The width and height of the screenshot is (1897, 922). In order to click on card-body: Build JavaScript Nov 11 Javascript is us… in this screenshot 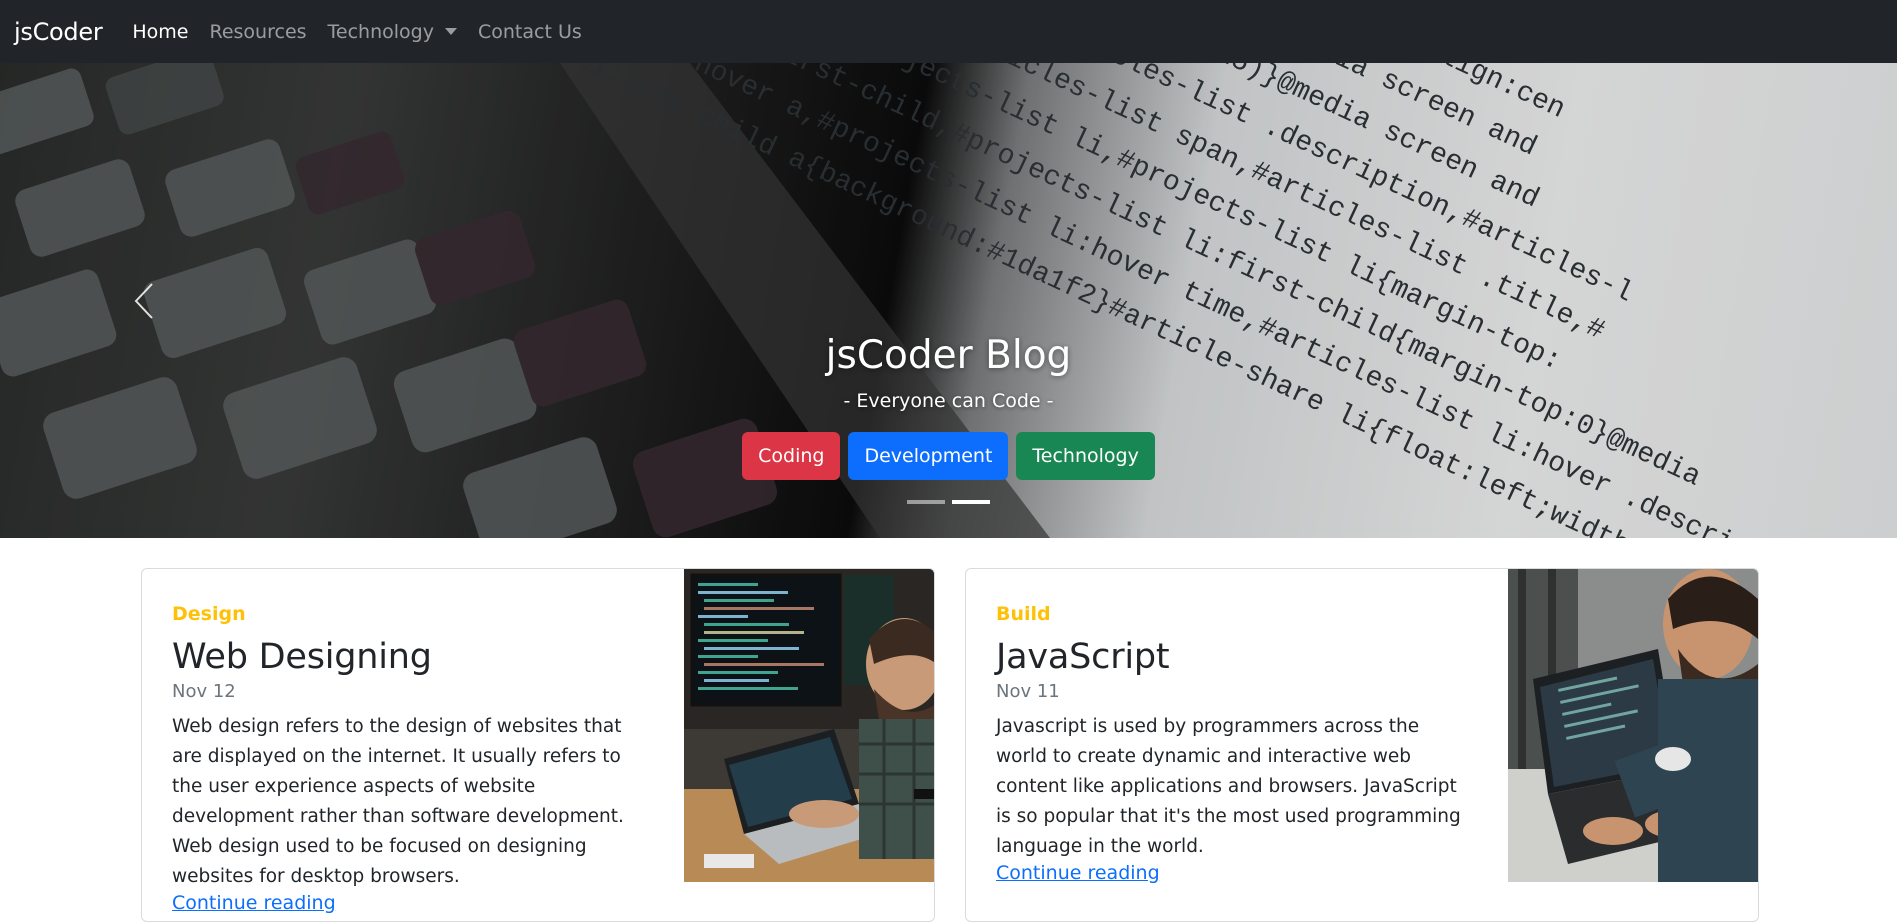, I will do `click(1231, 743)`.